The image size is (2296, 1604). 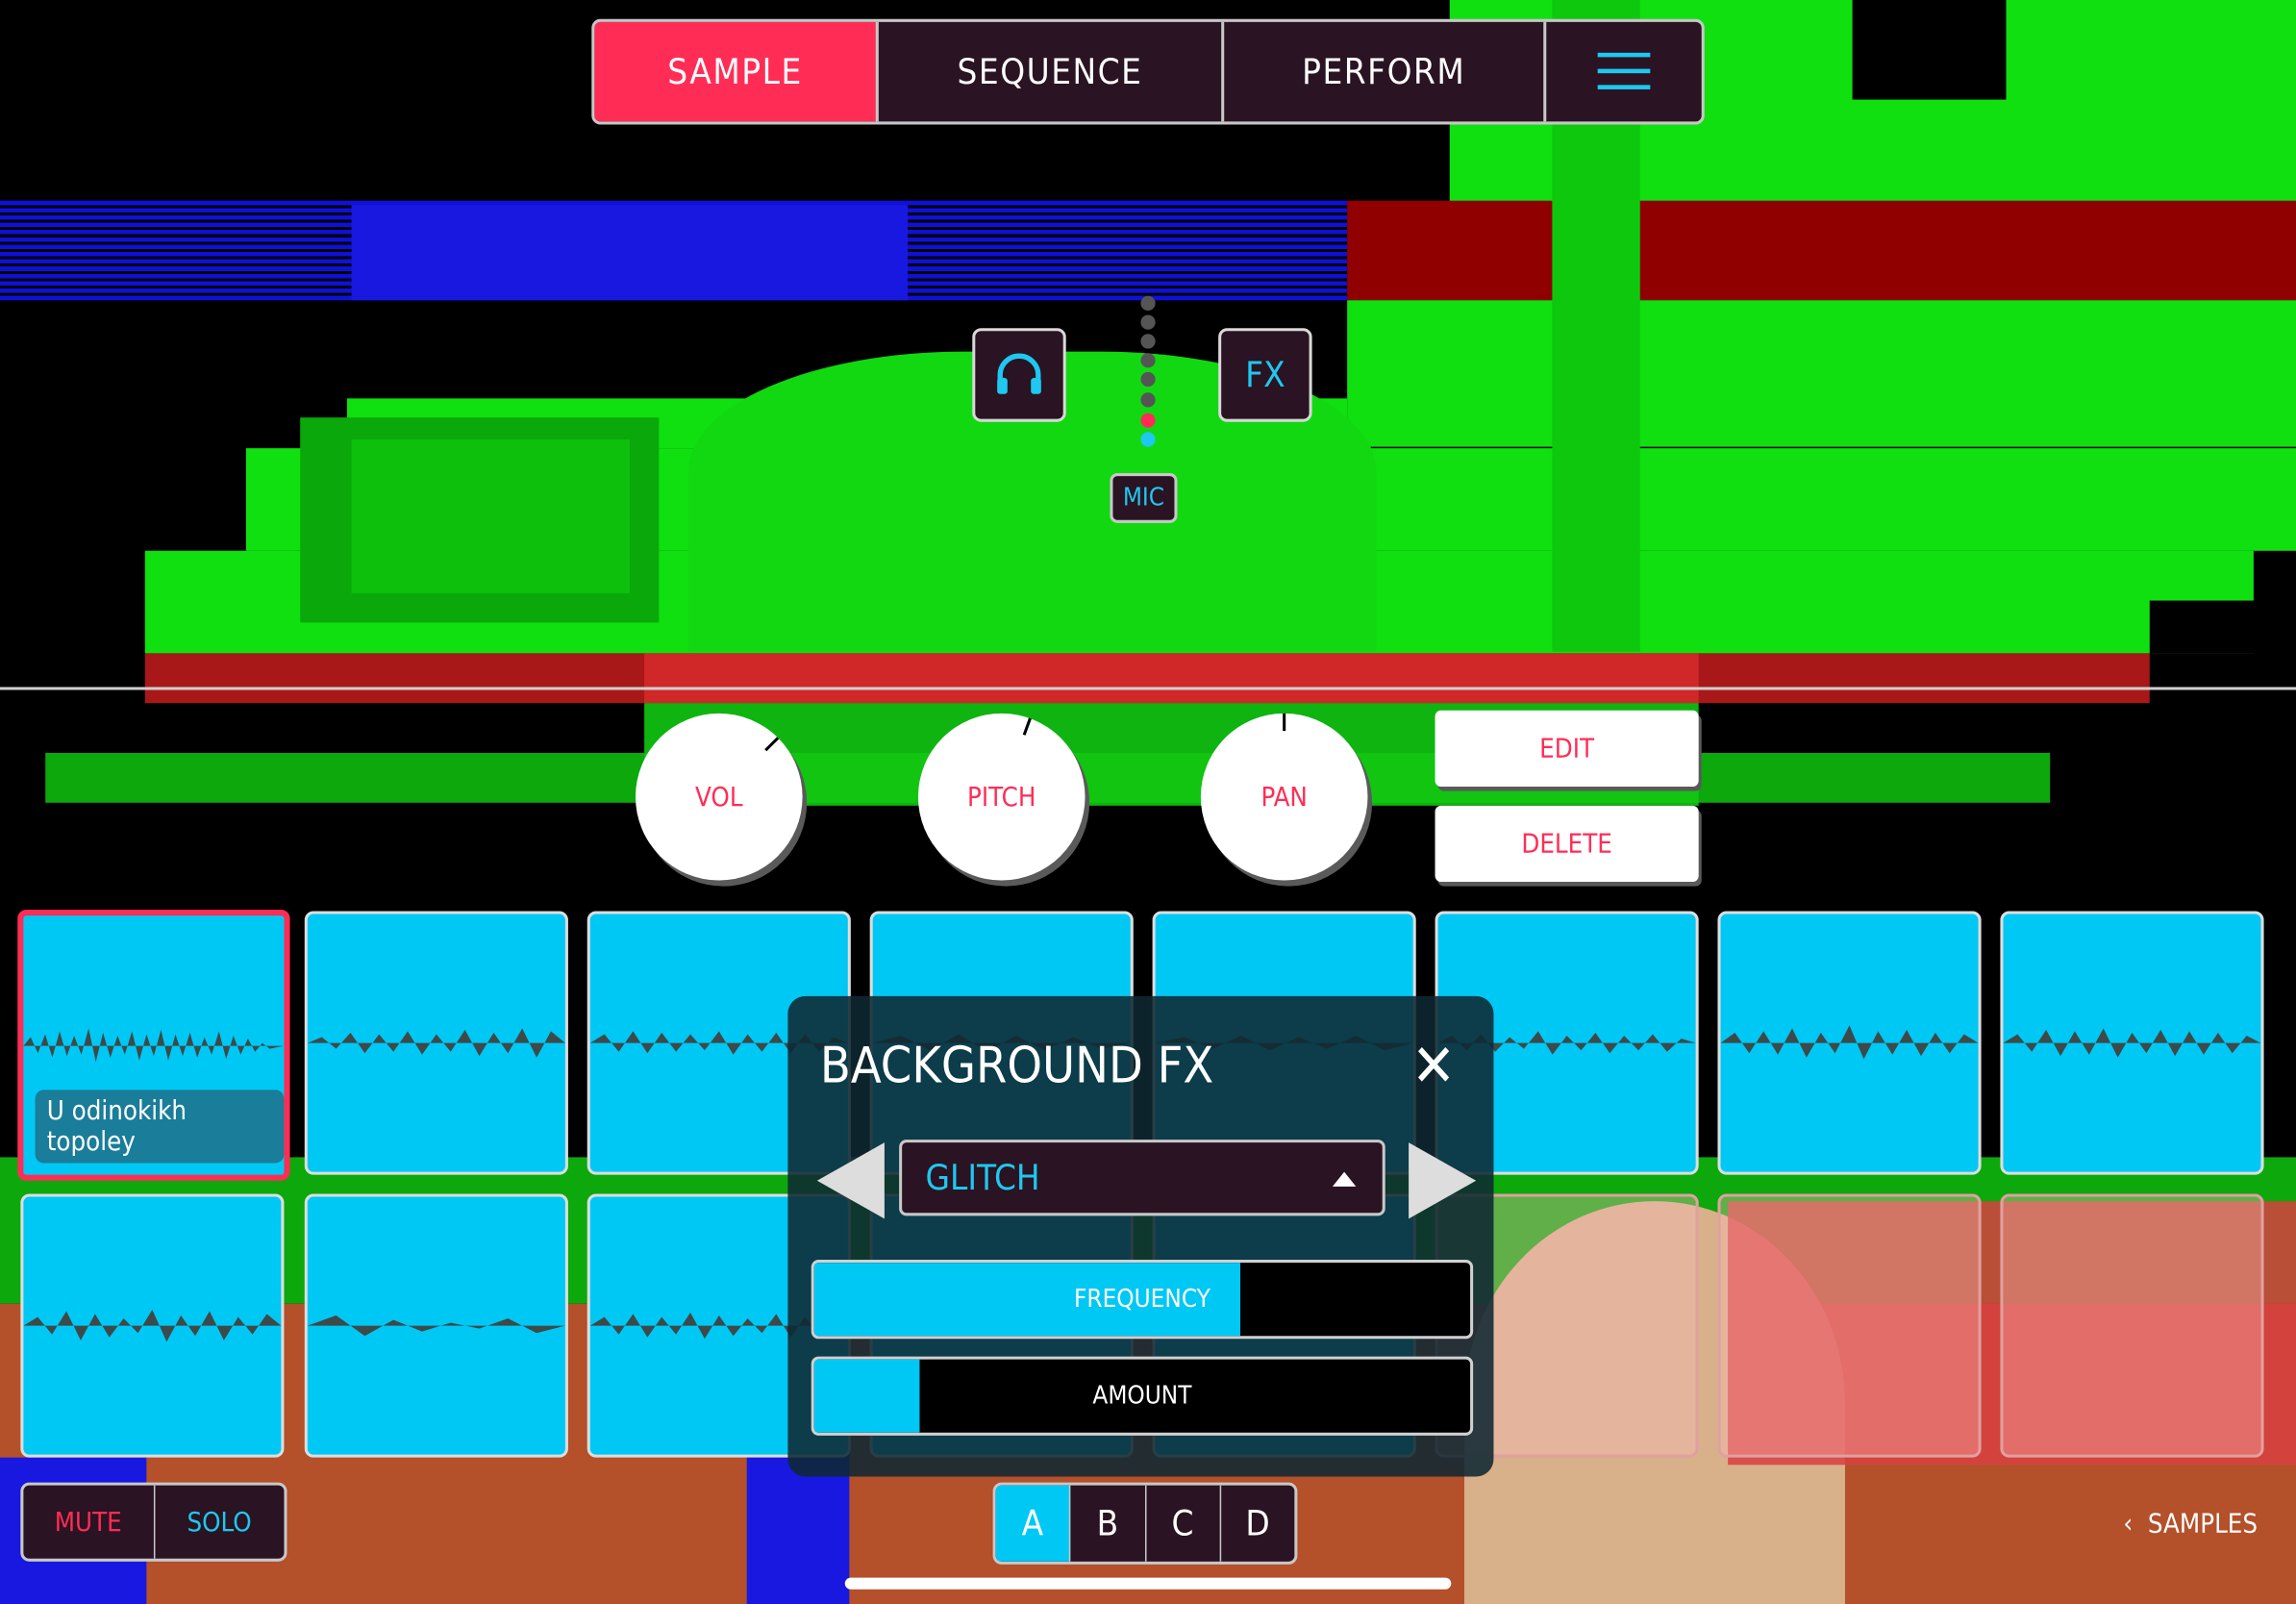 What do you see at coordinates (850, 1180) in the screenshot?
I see `prev-effect-arrow-icon` at bounding box center [850, 1180].